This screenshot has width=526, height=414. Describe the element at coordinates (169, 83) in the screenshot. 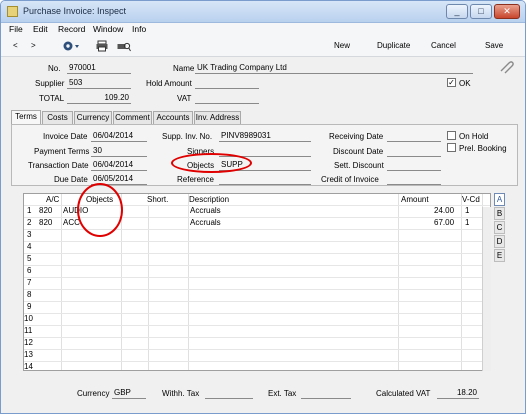

I see `hold-amount-label: Hold Amount` at that location.